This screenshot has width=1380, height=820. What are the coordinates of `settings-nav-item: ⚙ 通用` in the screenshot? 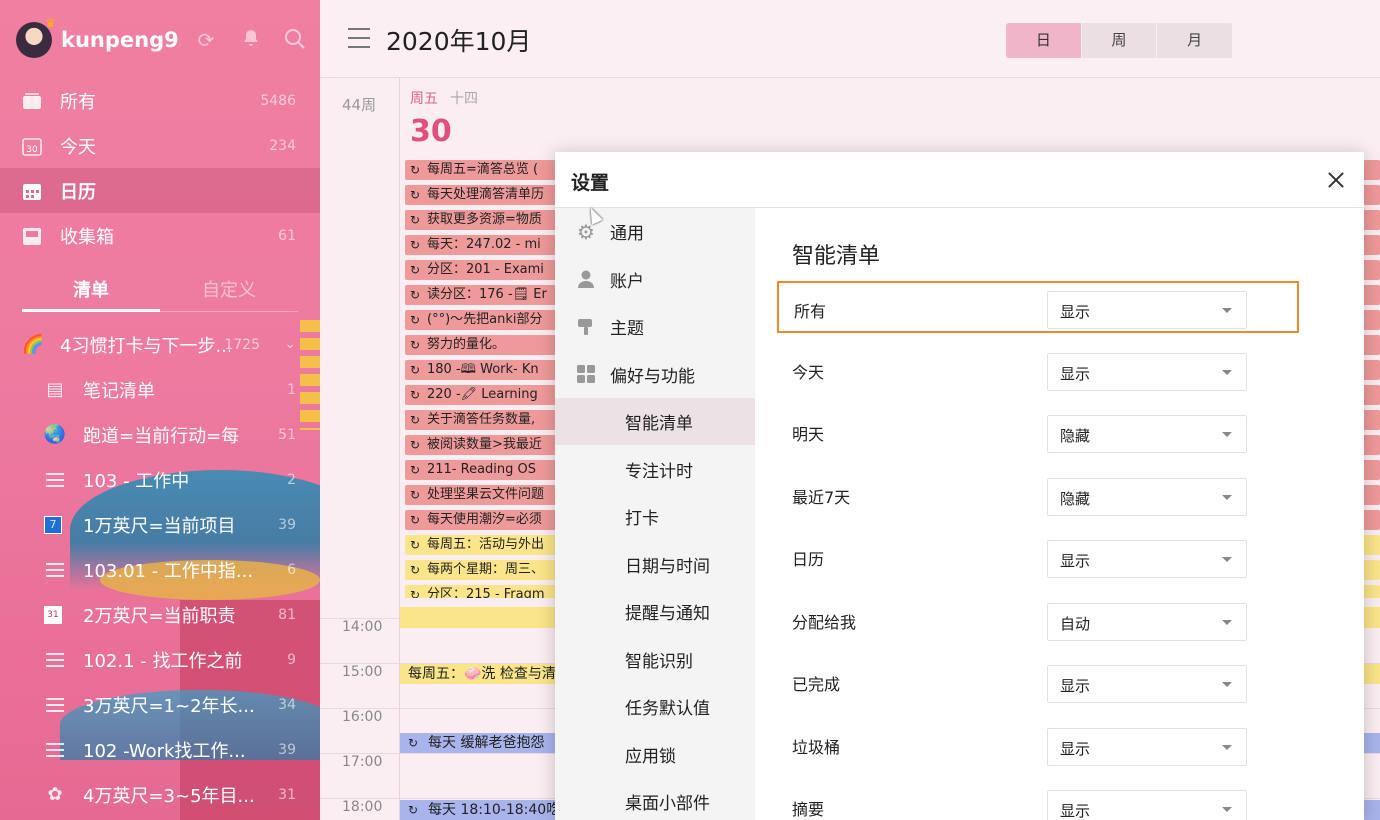 It's located at (655, 231).